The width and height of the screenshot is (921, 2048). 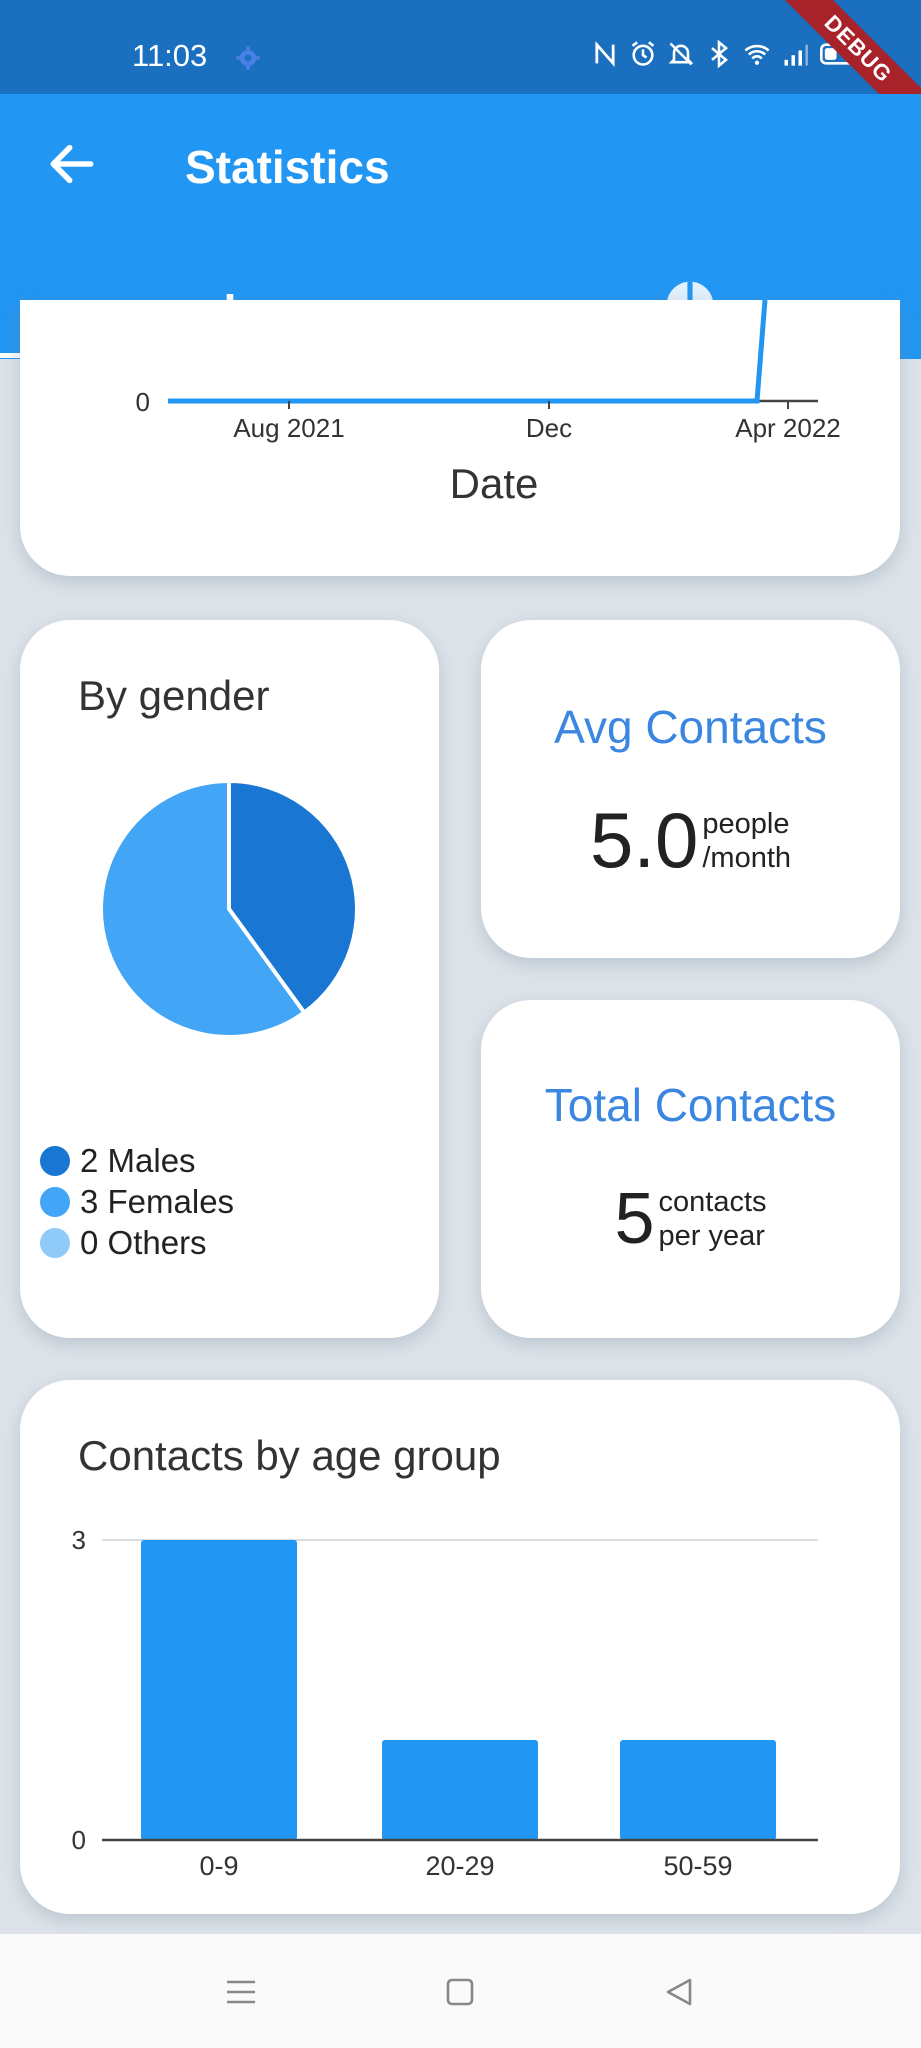 What do you see at coordinates (494, 483) in the screenshot?
I see `date-x-label: Date` at bounding box center [494, 483].